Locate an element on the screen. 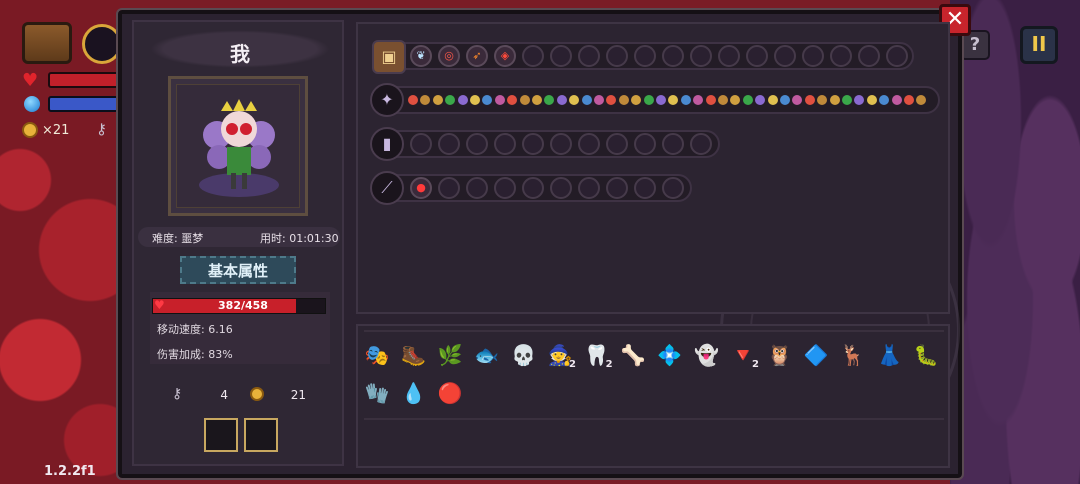 The height and width of the screenshot is (484, 1080). green-gem-box-icon: 💠 is located at coordinates (670, 355).